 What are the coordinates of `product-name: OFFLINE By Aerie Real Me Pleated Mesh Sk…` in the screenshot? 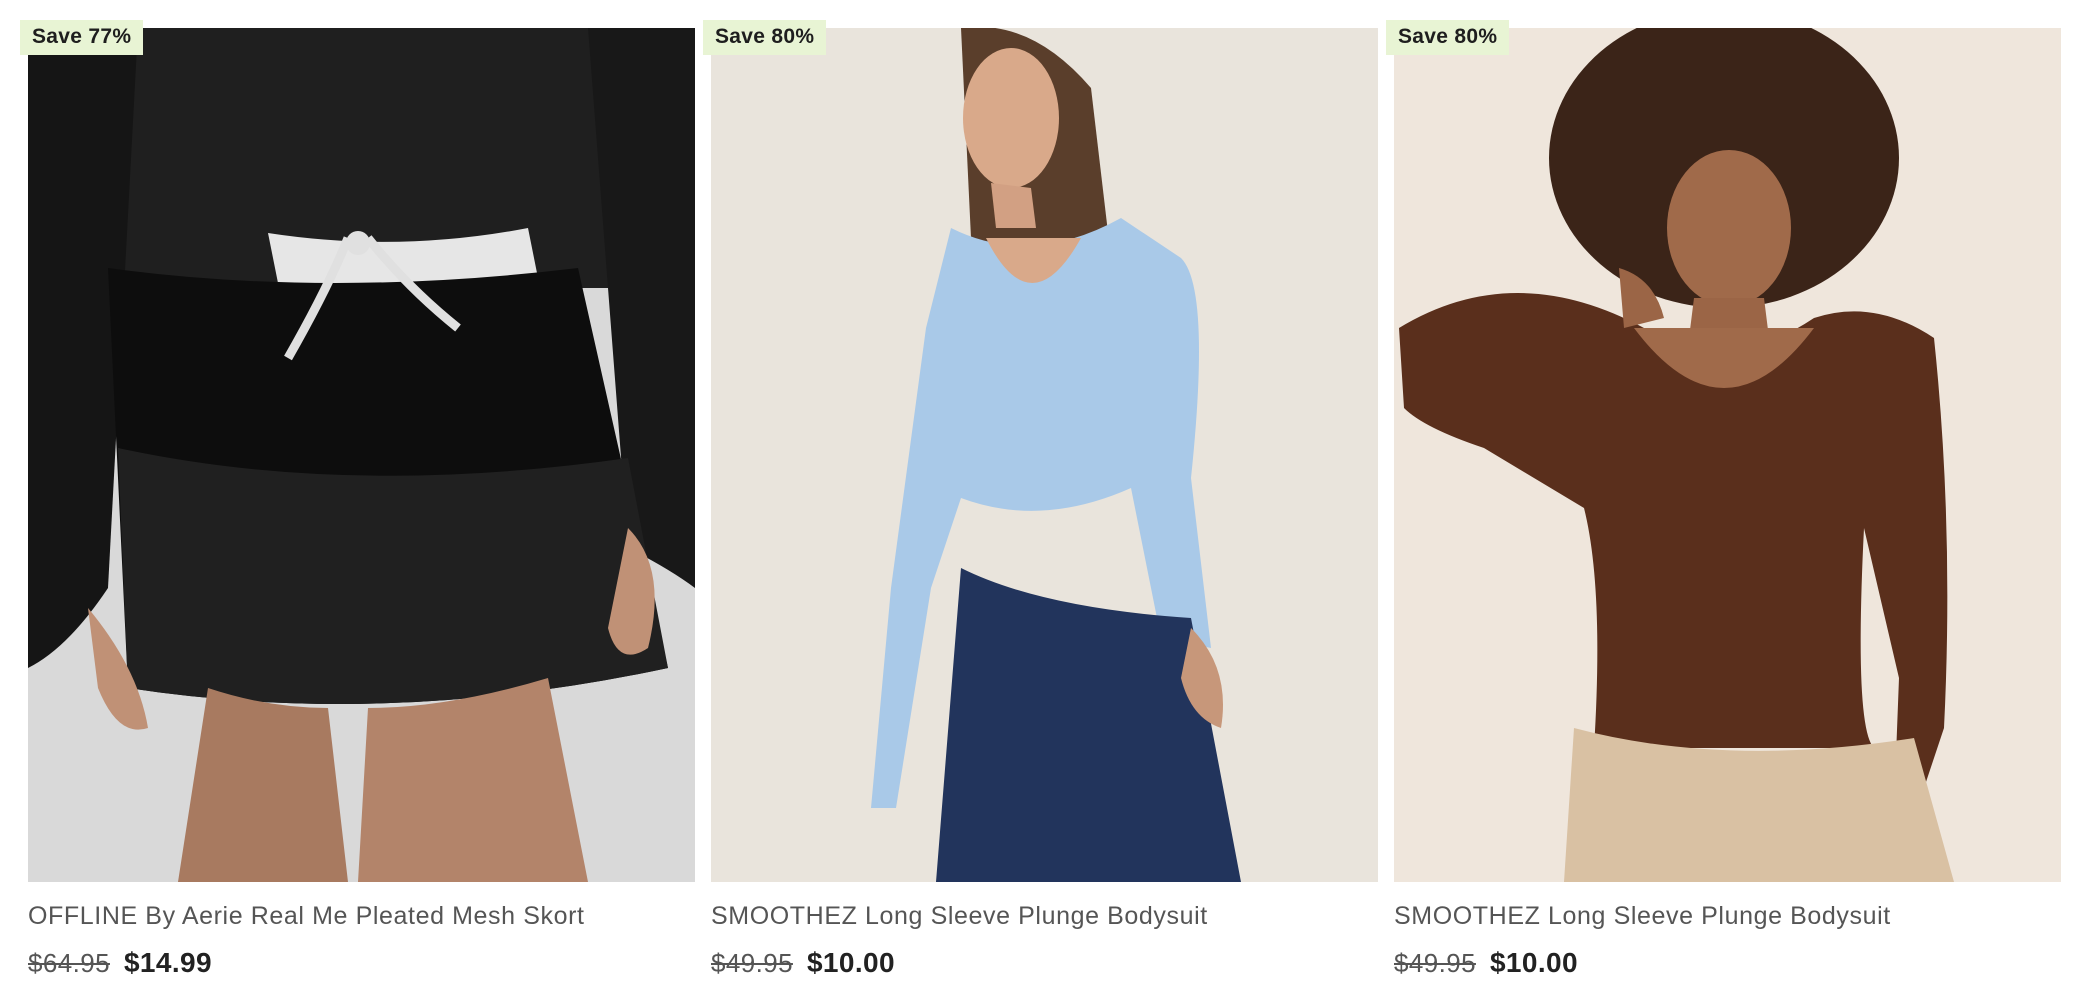 It's located at (361, 916).